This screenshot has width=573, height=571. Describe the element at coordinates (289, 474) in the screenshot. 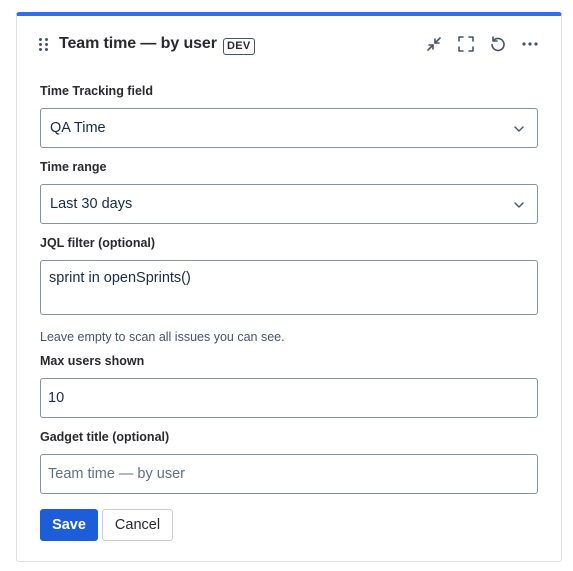

I see `gadget-title-input` at that location.